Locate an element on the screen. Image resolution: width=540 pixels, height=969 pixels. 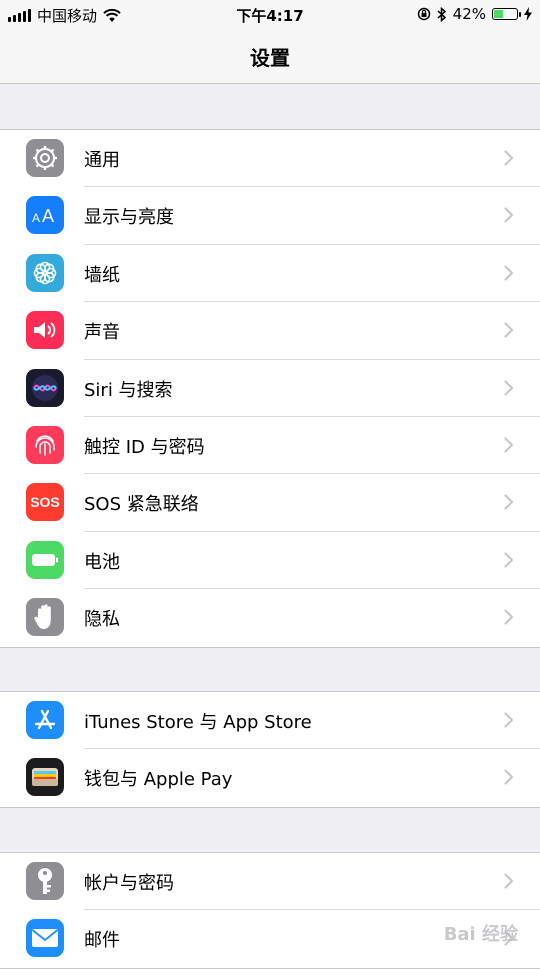
row-label: 钱包与 Apple Pay is located at coordinates (158, 780).